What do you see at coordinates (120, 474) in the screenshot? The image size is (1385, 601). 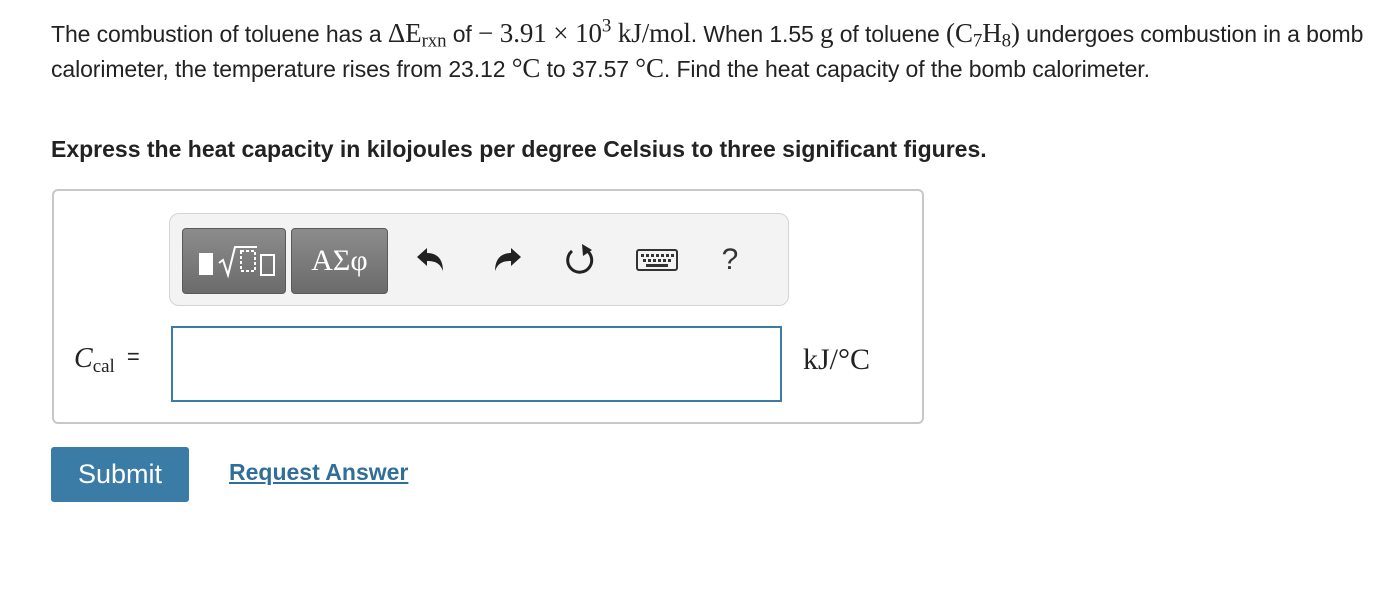 I see `submit-button: Submit` at bounding box center [120, 474].